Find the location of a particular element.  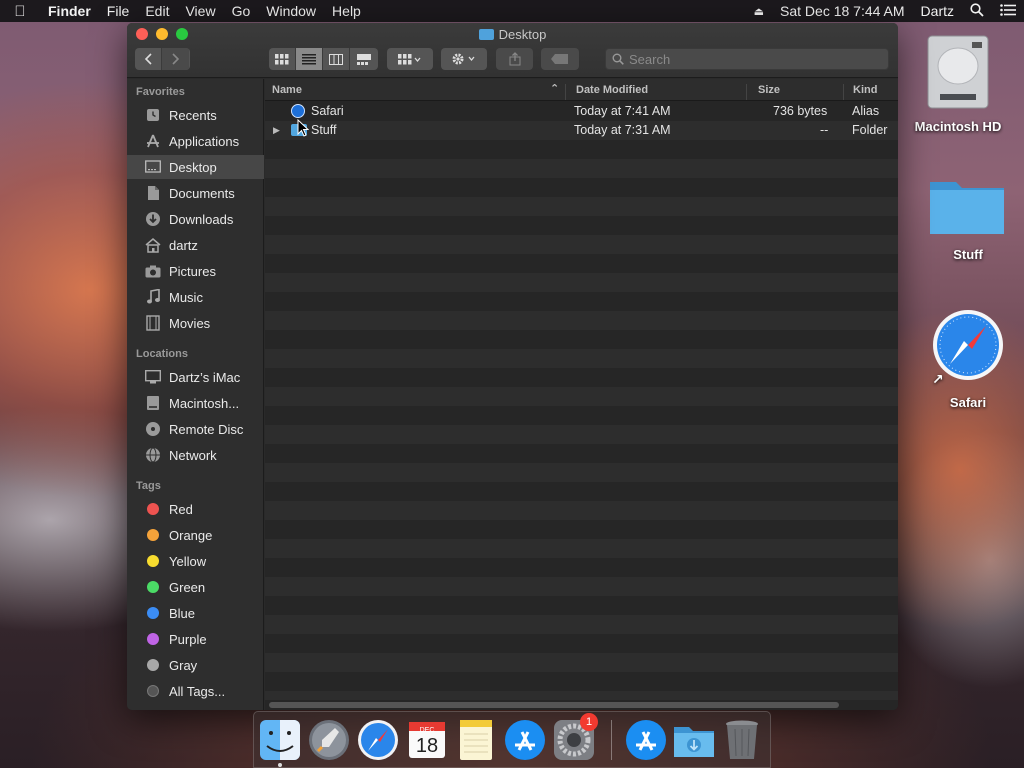

search-field is located at coordinates (747, 59).